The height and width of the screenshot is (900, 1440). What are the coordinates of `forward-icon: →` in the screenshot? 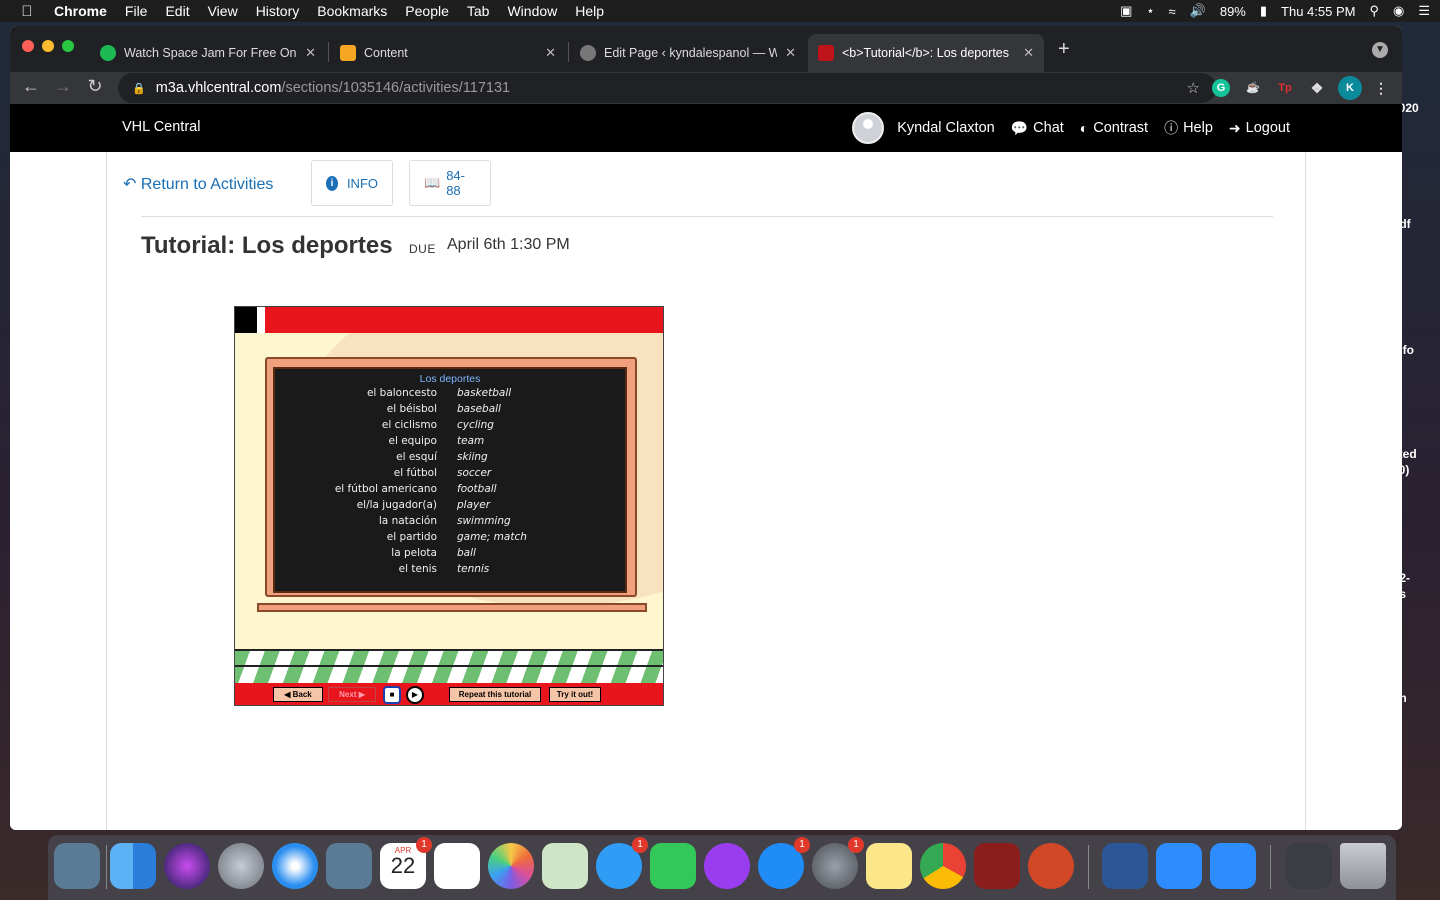 It's located at (63, 86).